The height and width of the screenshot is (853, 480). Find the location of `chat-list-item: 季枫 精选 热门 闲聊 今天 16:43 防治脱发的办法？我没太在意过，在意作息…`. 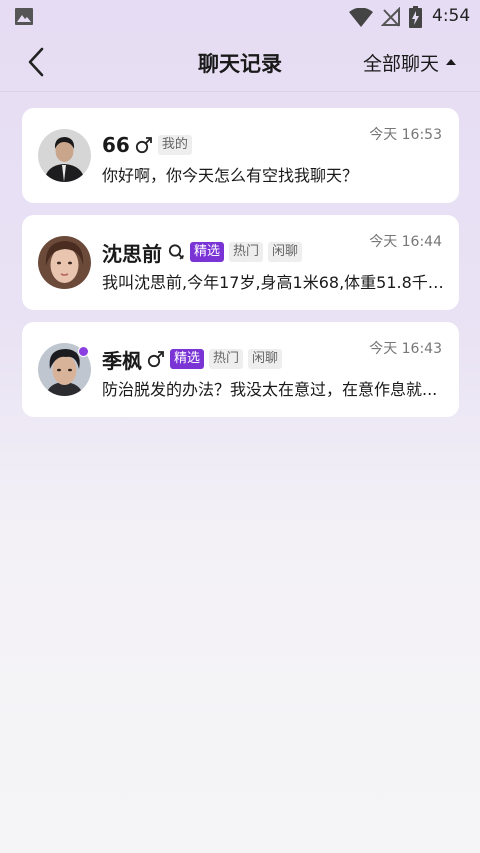

chat-list-item: 季枫 精选 热门 闲聊 今天 16:43 防治脱发的办法？我没太在意过，在意作息… is located at coordinates (240, 369).